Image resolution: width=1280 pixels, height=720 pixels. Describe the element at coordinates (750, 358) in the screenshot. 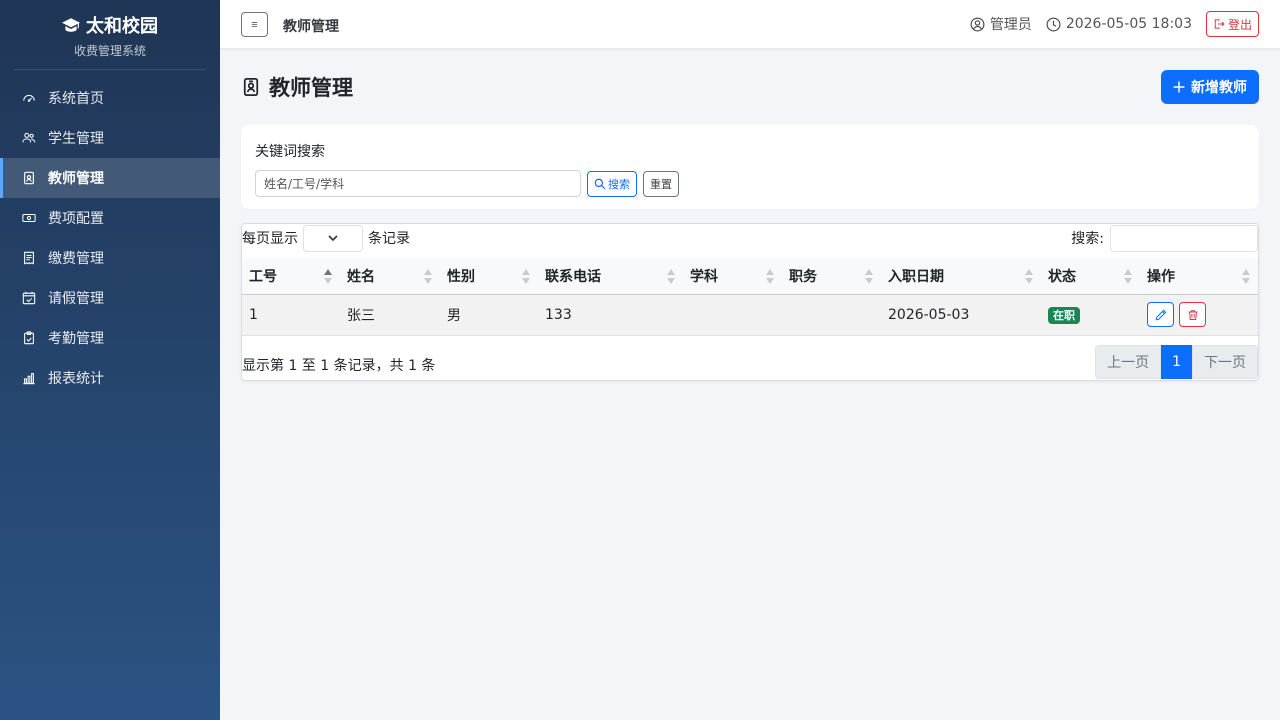

I see `table-footer: 显示第 1 至 1 条记录，共 1 条 上一页 1 下一页` at that location.